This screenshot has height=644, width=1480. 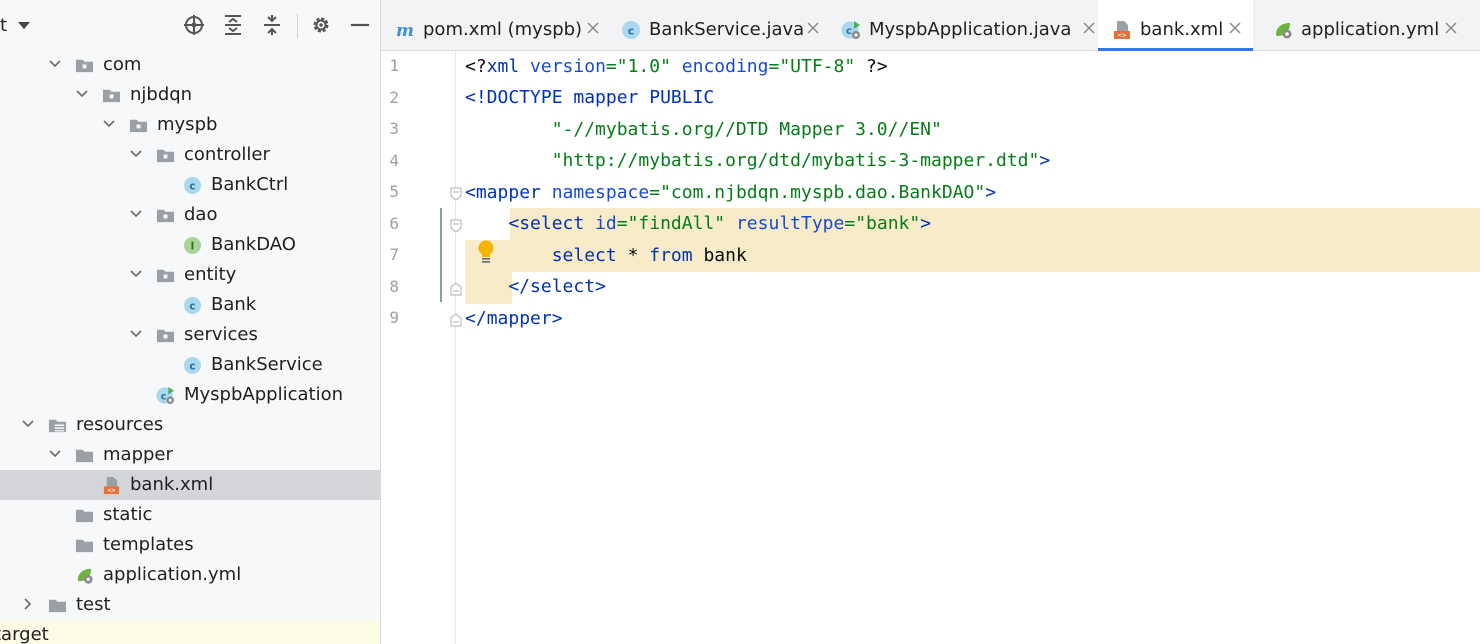 I want to click on tab-label: pom.xml (myspb), so click(x=503, y=29).